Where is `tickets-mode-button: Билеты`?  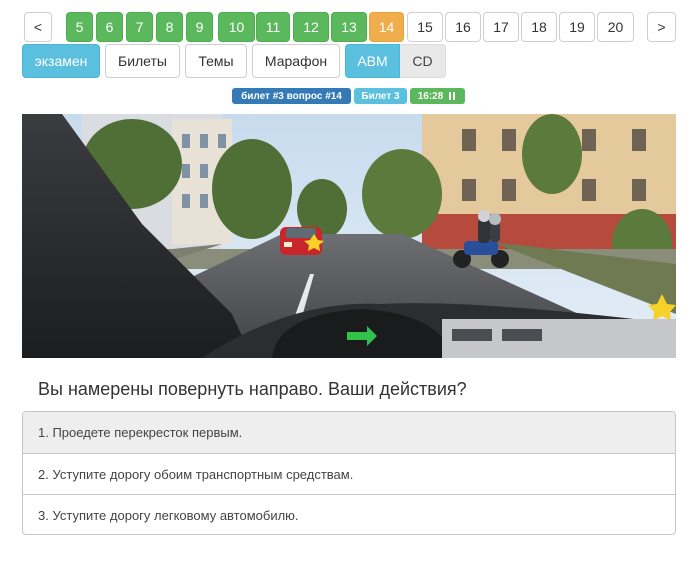 tickets-mode-button: Билеты is located at coordinates (142, 61).